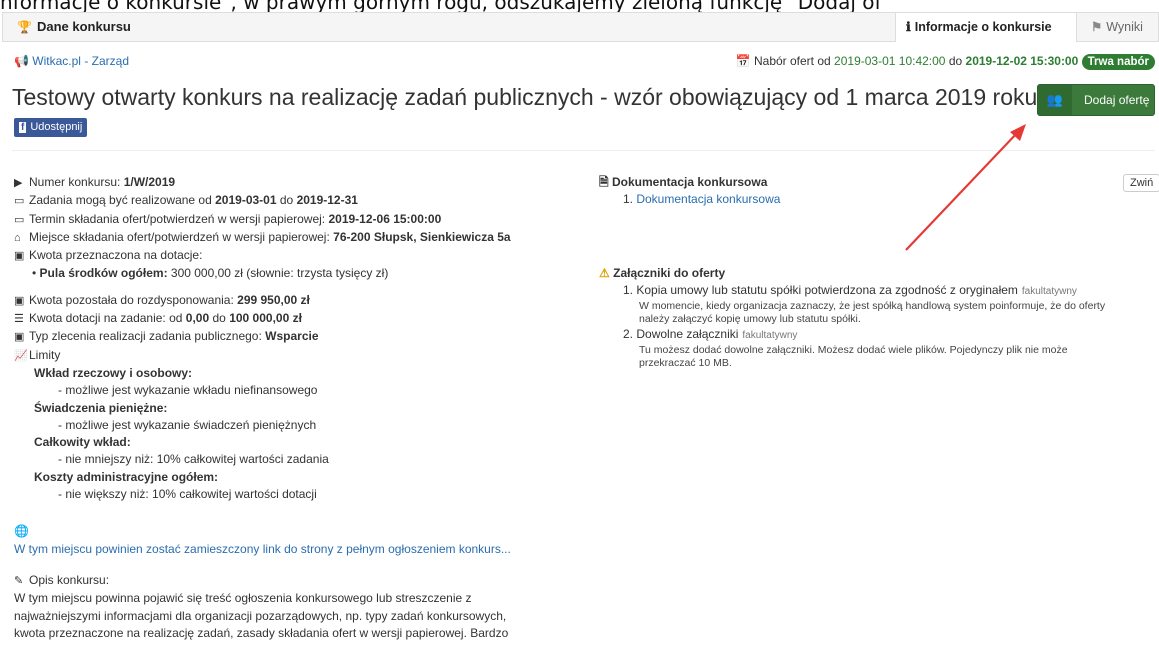 This screenshot has width=1159, height=652. Describe the element at coordinates (21, 61) in the screenshot. I see `megaphone-icon: 📢` at that location.